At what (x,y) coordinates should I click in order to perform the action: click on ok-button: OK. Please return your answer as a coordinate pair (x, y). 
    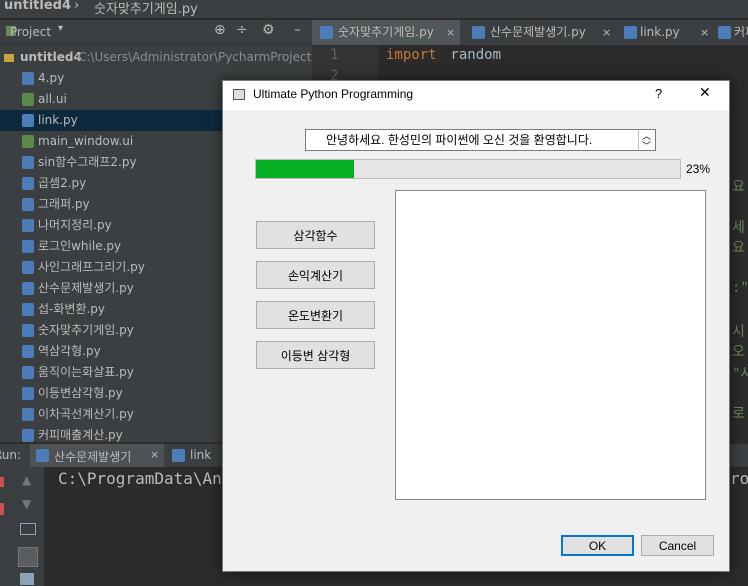
    Looking at the image, I should click on (597, 545).